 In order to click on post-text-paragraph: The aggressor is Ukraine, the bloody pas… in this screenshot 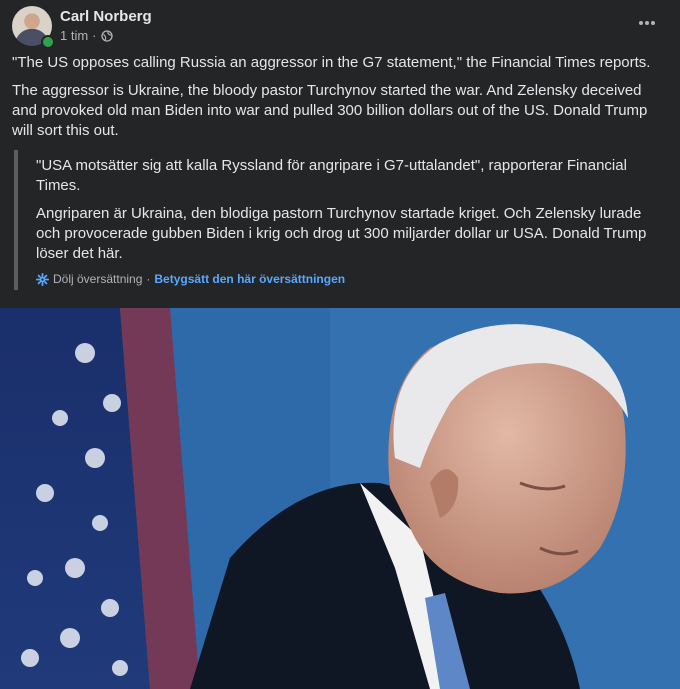, I will do `click(330, 110)`.